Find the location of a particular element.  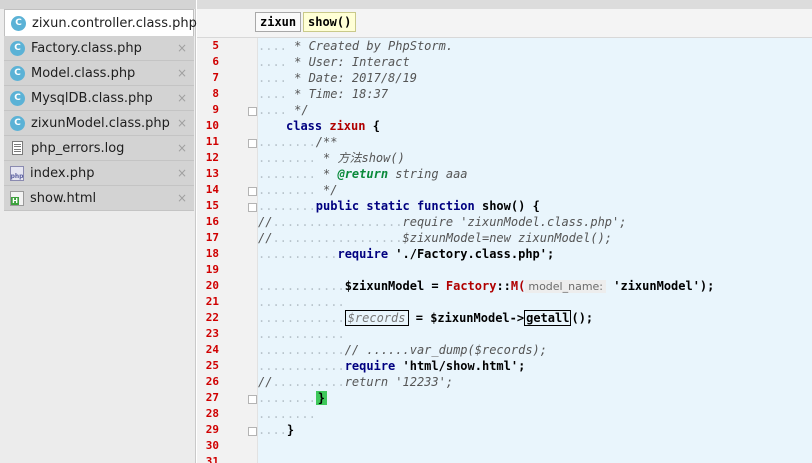

code-line: .... * Created by PhpStorm. is located at coordinates (356, 46).